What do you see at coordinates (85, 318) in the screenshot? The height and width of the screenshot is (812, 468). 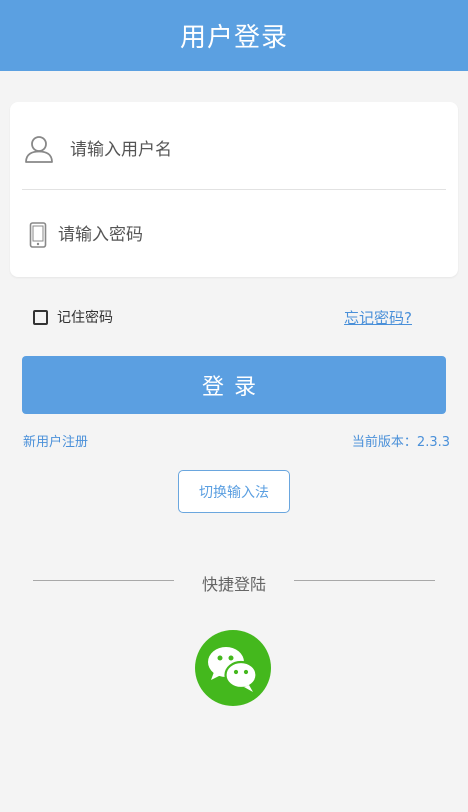 I see `remember-label: 记住密码` at bounding box center [85, 318].